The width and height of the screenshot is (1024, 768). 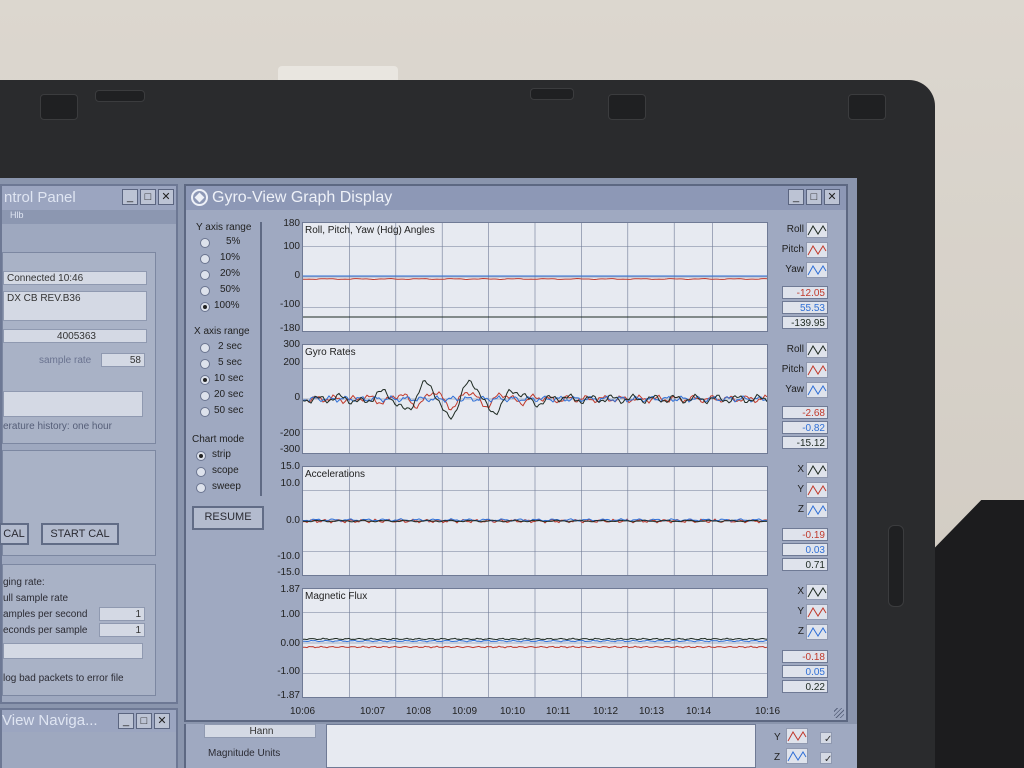 What do you see at coordinates (805, 564) in the screenshot?
I see `accel-z-value: 0.71` at bounding box center [805, 564].